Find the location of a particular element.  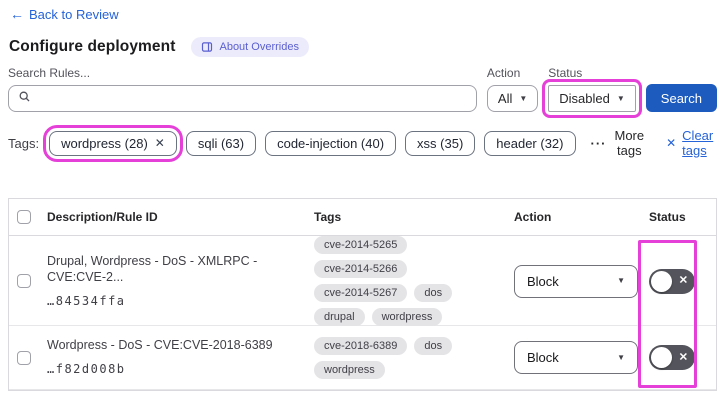

header-checkbox-cell is located at coordinates (24, 217).